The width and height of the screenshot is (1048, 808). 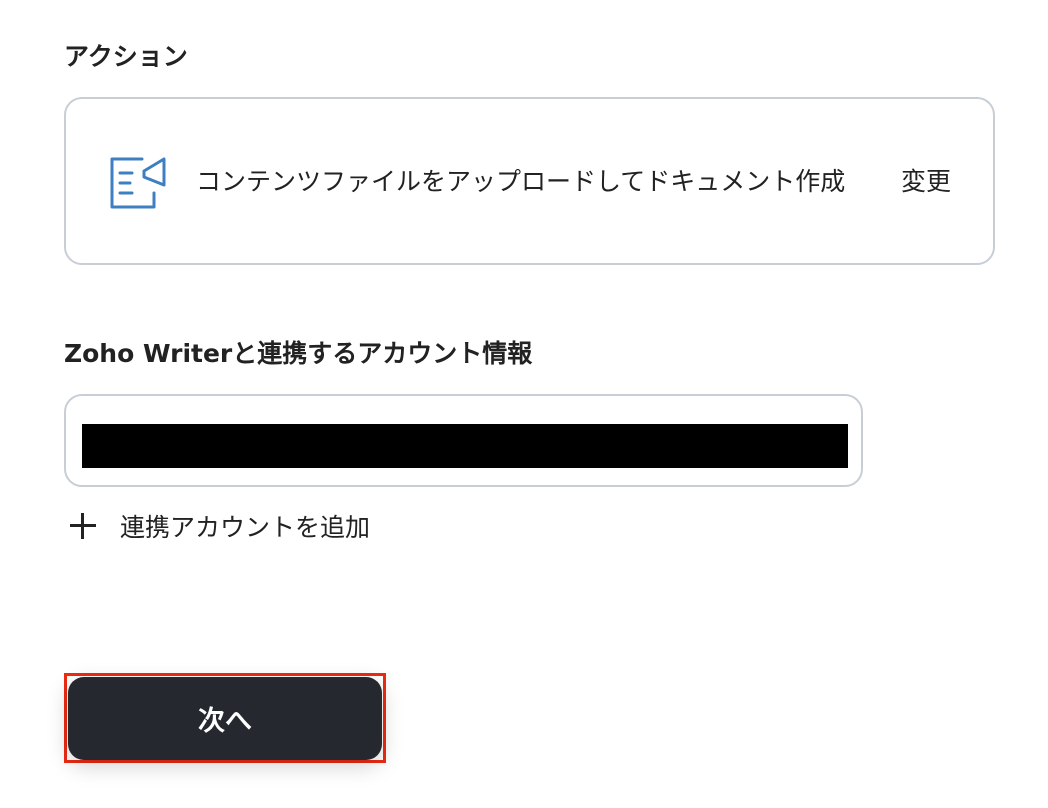 What do you see at coordinates (465, 446) in the screenshot?
I see `redacted-account-value` at bounding box center [465, 446].